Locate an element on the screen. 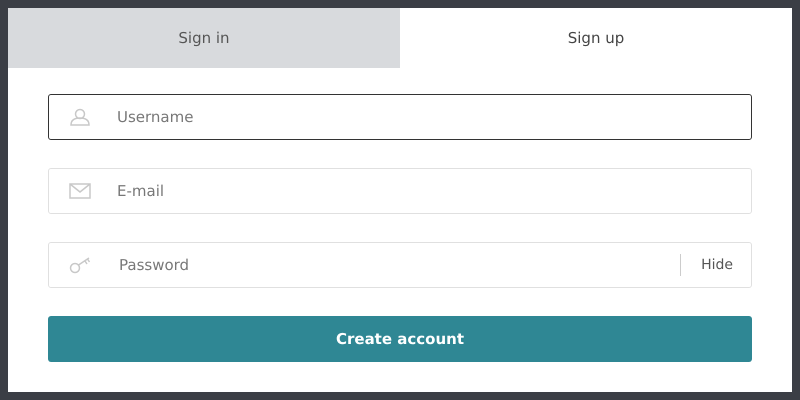 The image size is (800, 400). input-field: Password Hide is located at coordinates (400, 265).